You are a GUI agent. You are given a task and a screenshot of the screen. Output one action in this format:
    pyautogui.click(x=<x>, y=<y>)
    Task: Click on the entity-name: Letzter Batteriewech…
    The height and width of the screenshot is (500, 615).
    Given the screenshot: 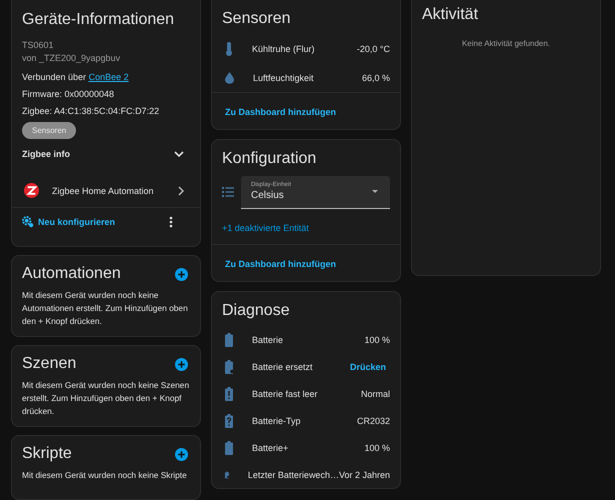 What is the action you would take?
    pyautogui.click(x=293, y=475)
    